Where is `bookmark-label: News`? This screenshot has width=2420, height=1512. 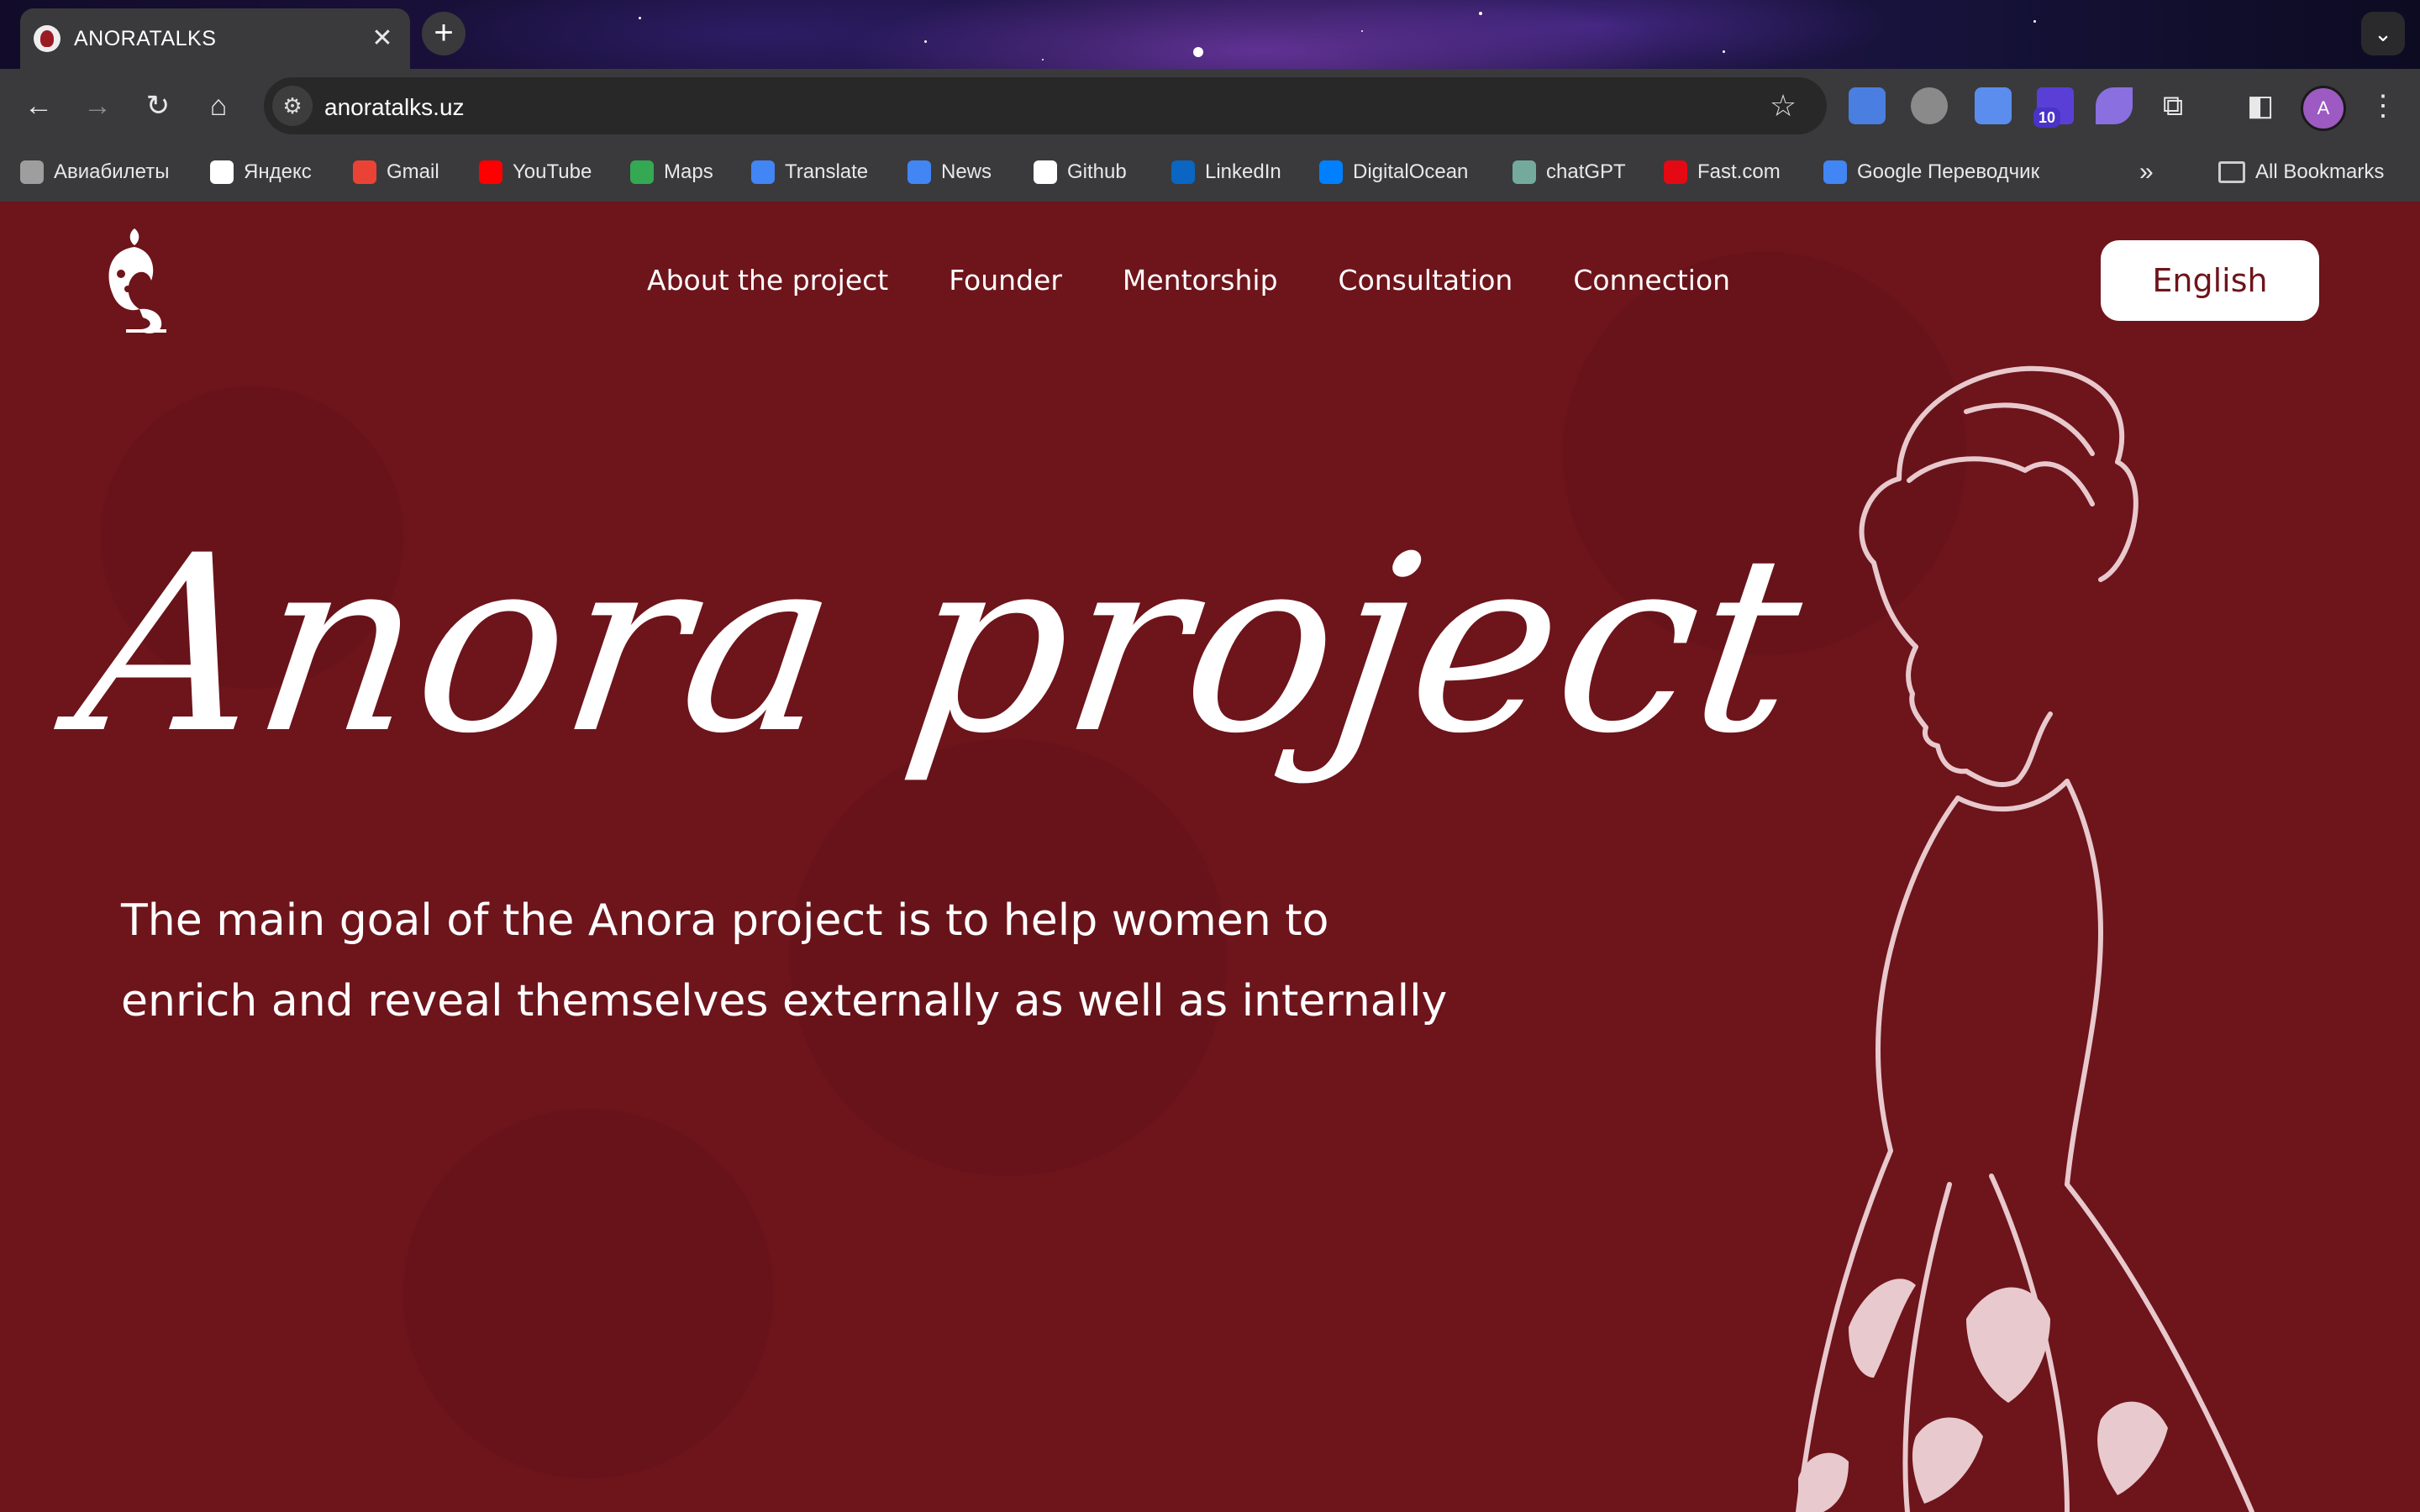 bookmark-label: News is located at coordinates (966, 171).